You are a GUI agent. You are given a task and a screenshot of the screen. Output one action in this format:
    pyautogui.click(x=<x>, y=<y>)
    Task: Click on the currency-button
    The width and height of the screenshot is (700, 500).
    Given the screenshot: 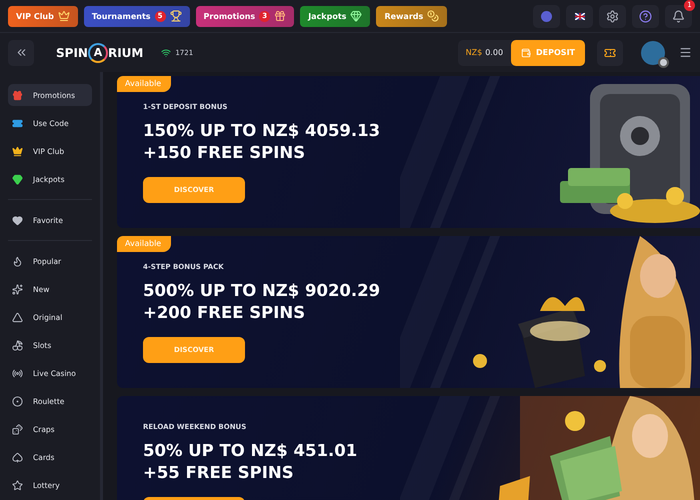 What is the action you would take?
    pyautogui.click(x=546, y=16)
    